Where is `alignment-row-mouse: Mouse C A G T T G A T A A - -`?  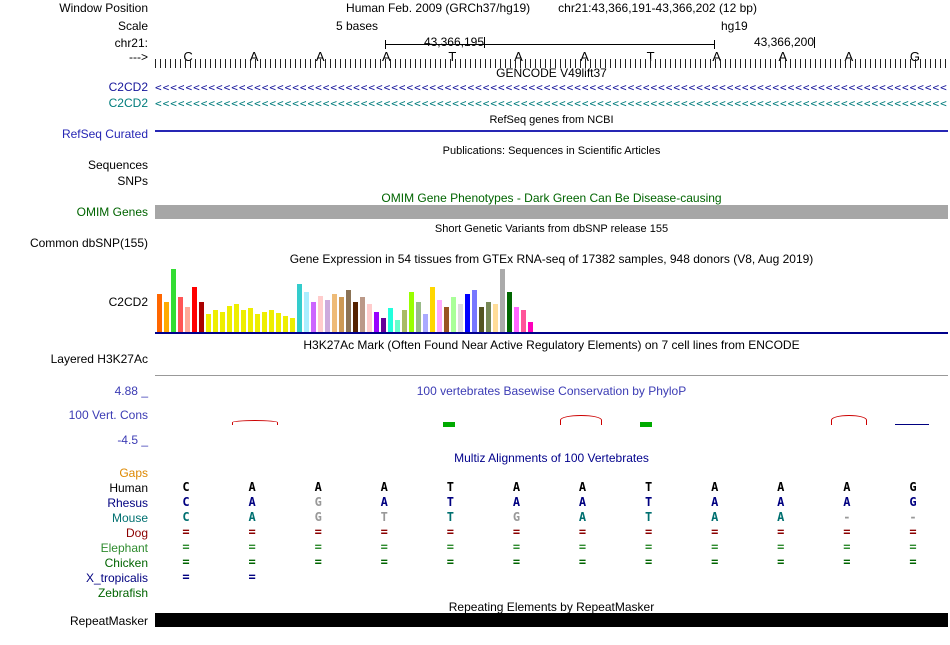 alignment-row-mouse: Mouse C A G T T G A T A A - - is located at coordinates (475, 517).